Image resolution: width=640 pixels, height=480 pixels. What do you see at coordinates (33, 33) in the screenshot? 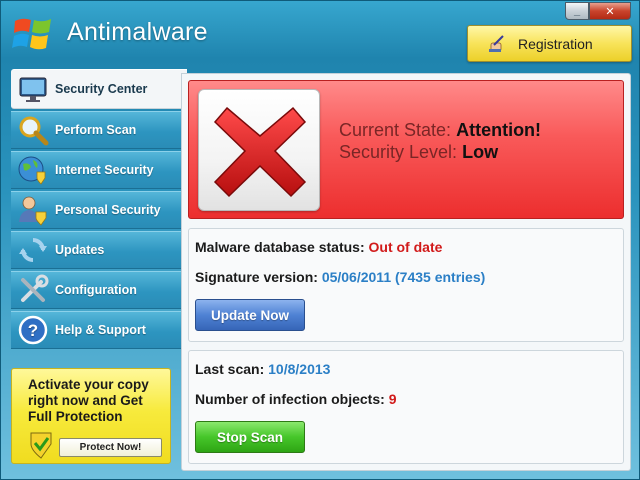
I see `windows-logo-icon` at bounding box center [33, 33].